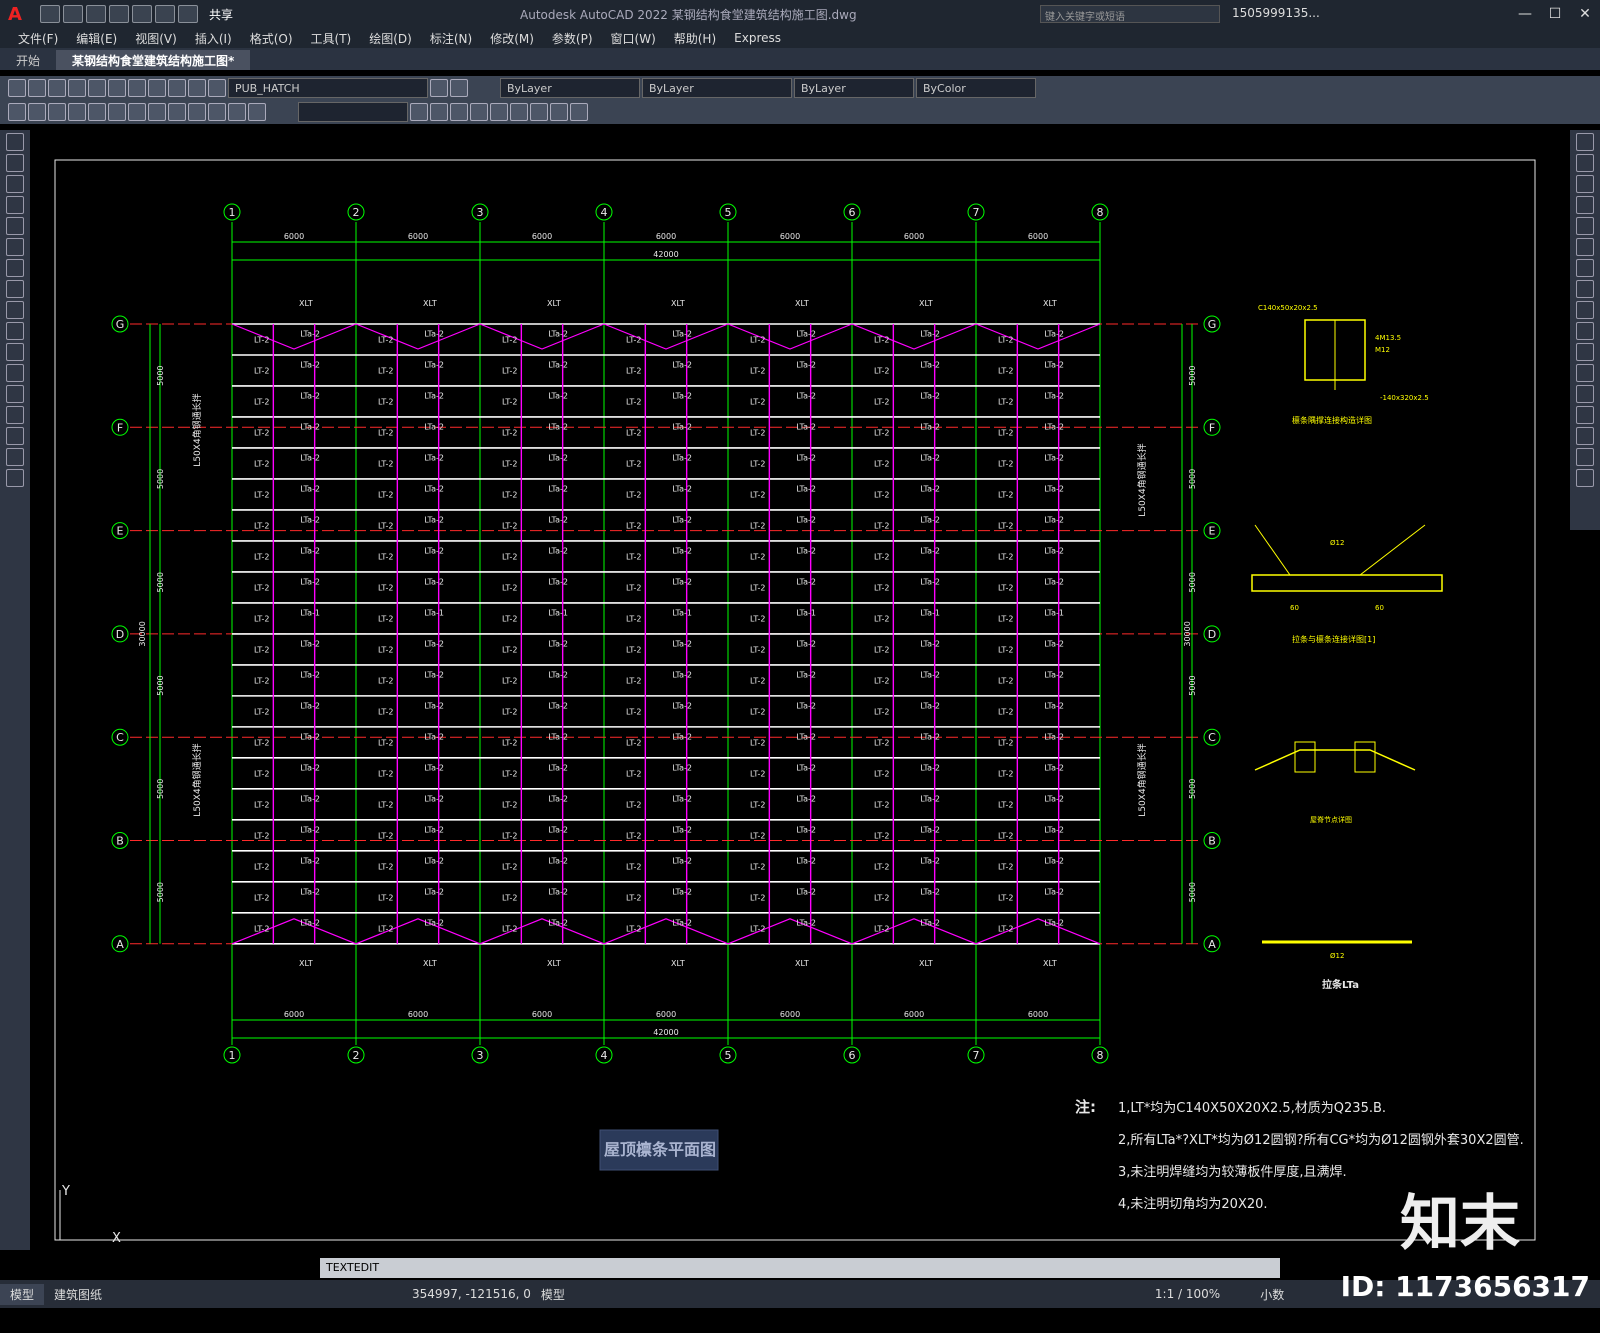 This screenshot has width=1600, height=1333. What do you see at coordinates (15, 331) in the screenshot?
I see `insert-block-icon` at bounding box center [15, 331].